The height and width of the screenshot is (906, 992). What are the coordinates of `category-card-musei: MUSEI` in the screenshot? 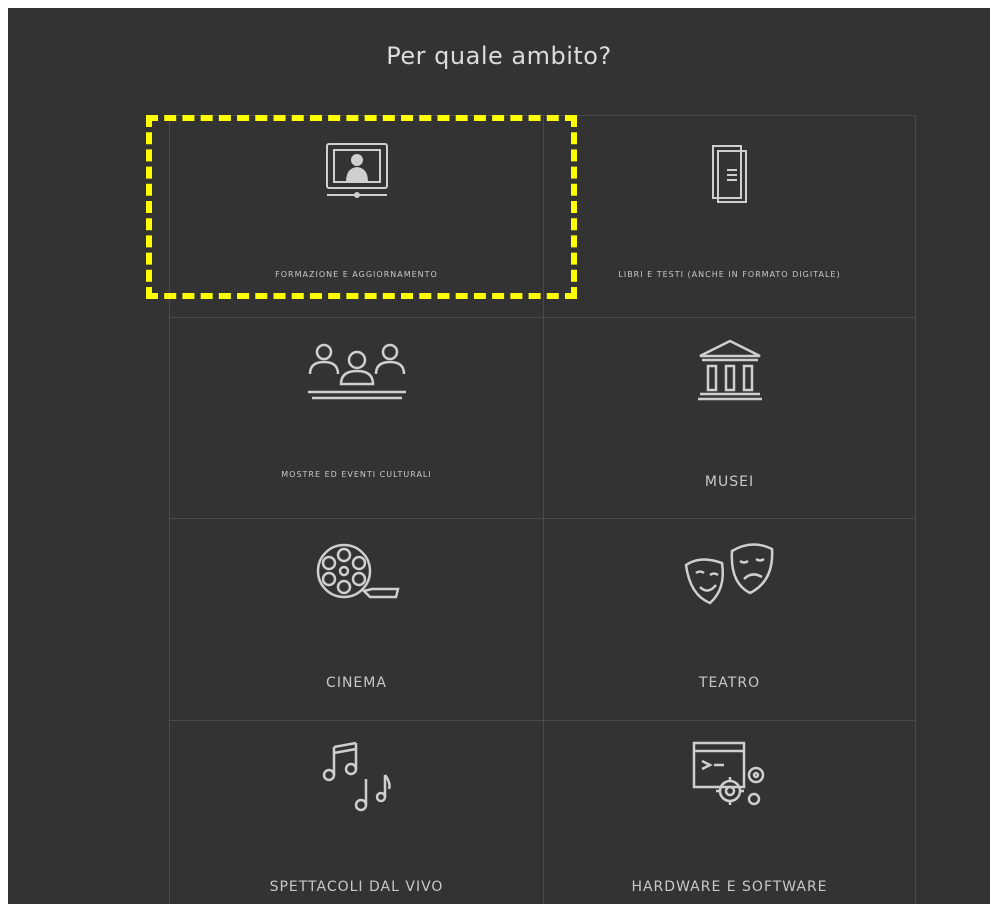 It's located at (729, 418).